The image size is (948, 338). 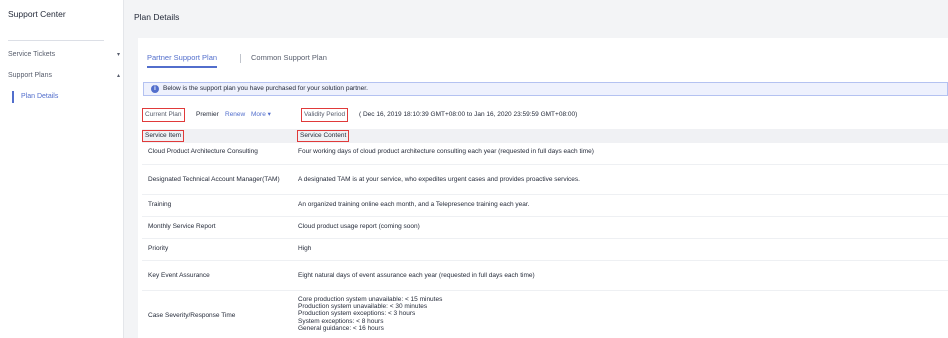 I want to click on service-content-line: General guidance: < 16 hours, so click(x=341, y=328).